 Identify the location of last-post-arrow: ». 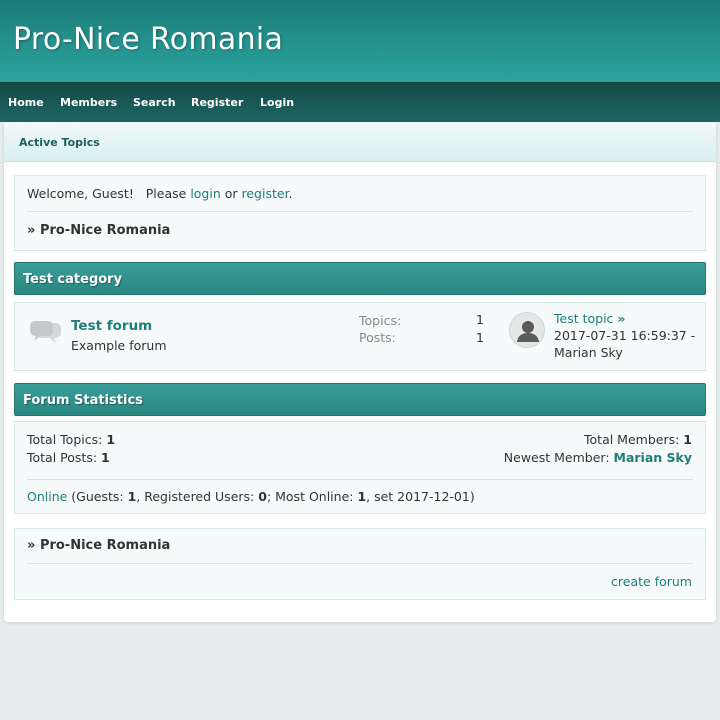
(621, 318).